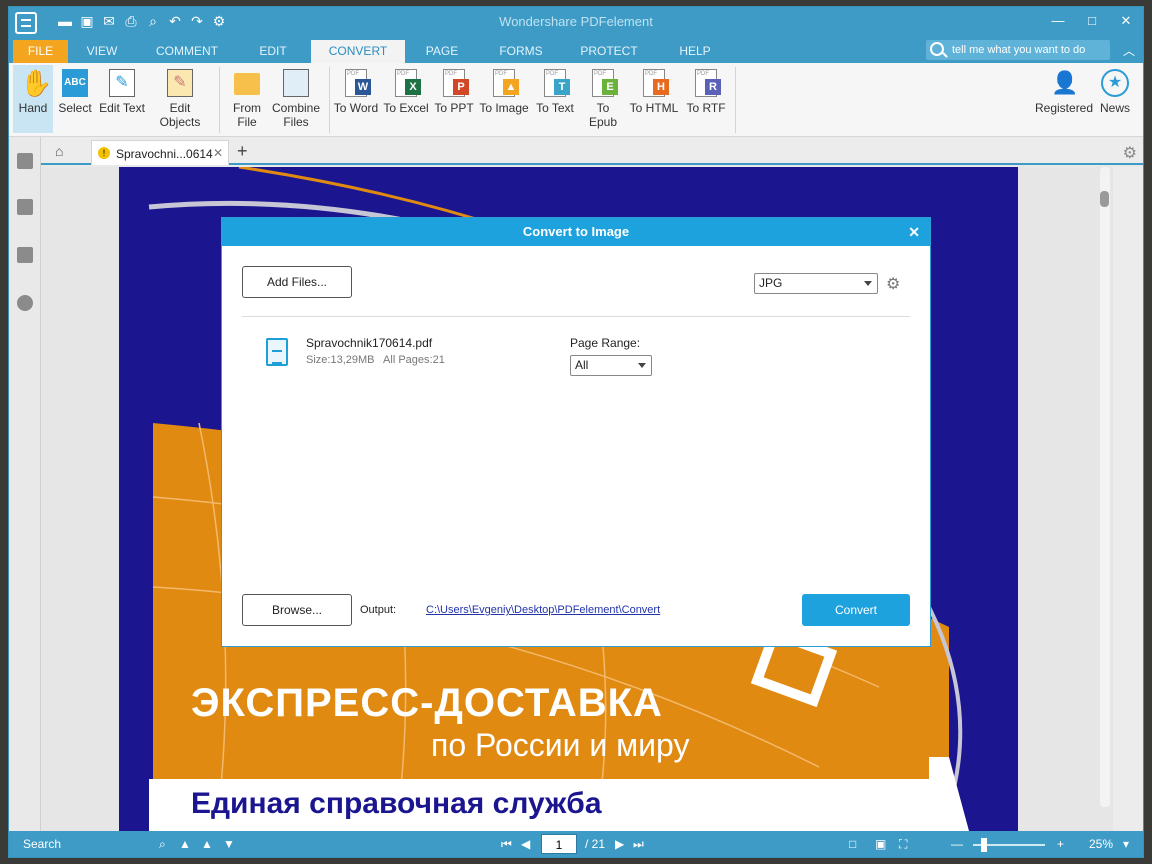 Image resolution: width=1152 pixels, height=864 pixels. What do you see at coordinates (1105, 487) in the screenshot?
I see `scroll-track` at bounding box center [1105, 487].